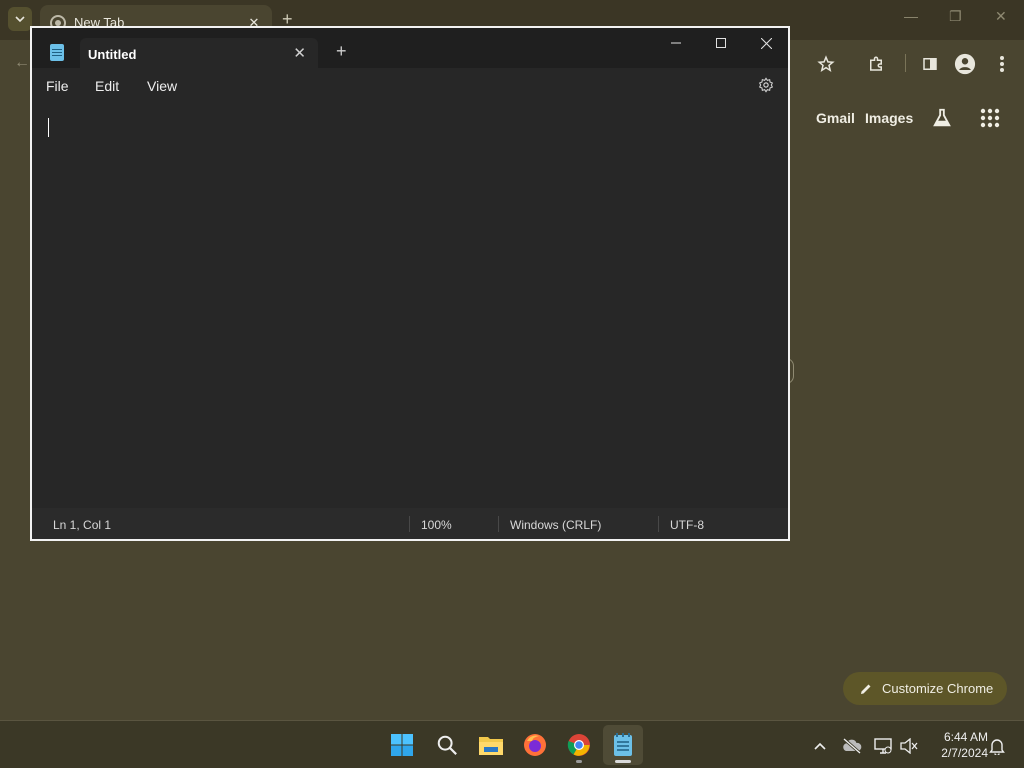 The width and height of the screenshot is (1024, 768). I want to click on menu-edit: Edit, so click(107, 86).